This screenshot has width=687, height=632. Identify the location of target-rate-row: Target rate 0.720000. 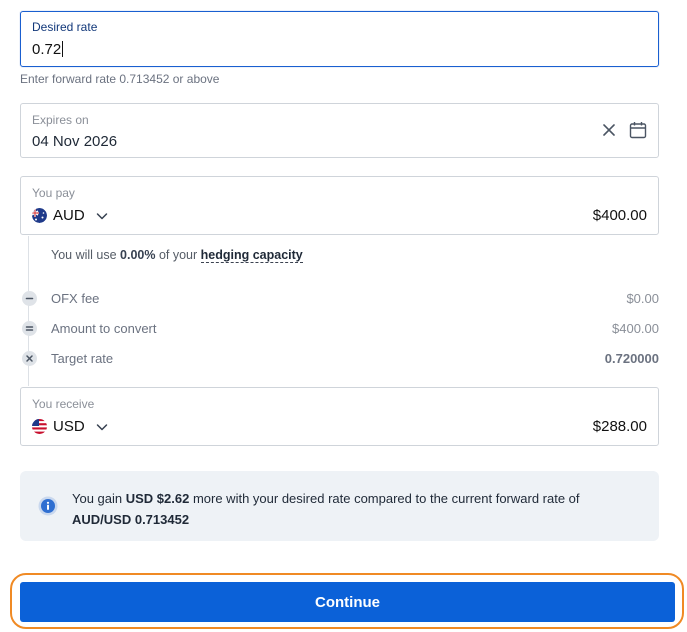
(339, 359).